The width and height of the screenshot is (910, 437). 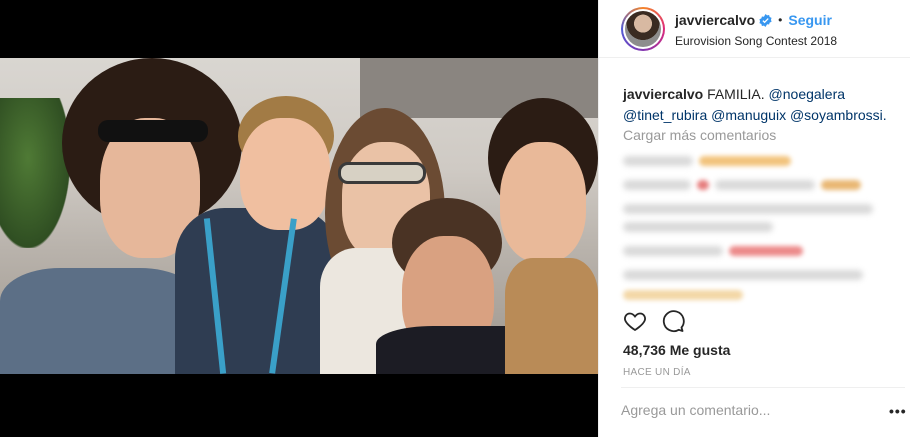 I want to click on mention-link: @soyambrossi., so click(x=838, y=115).